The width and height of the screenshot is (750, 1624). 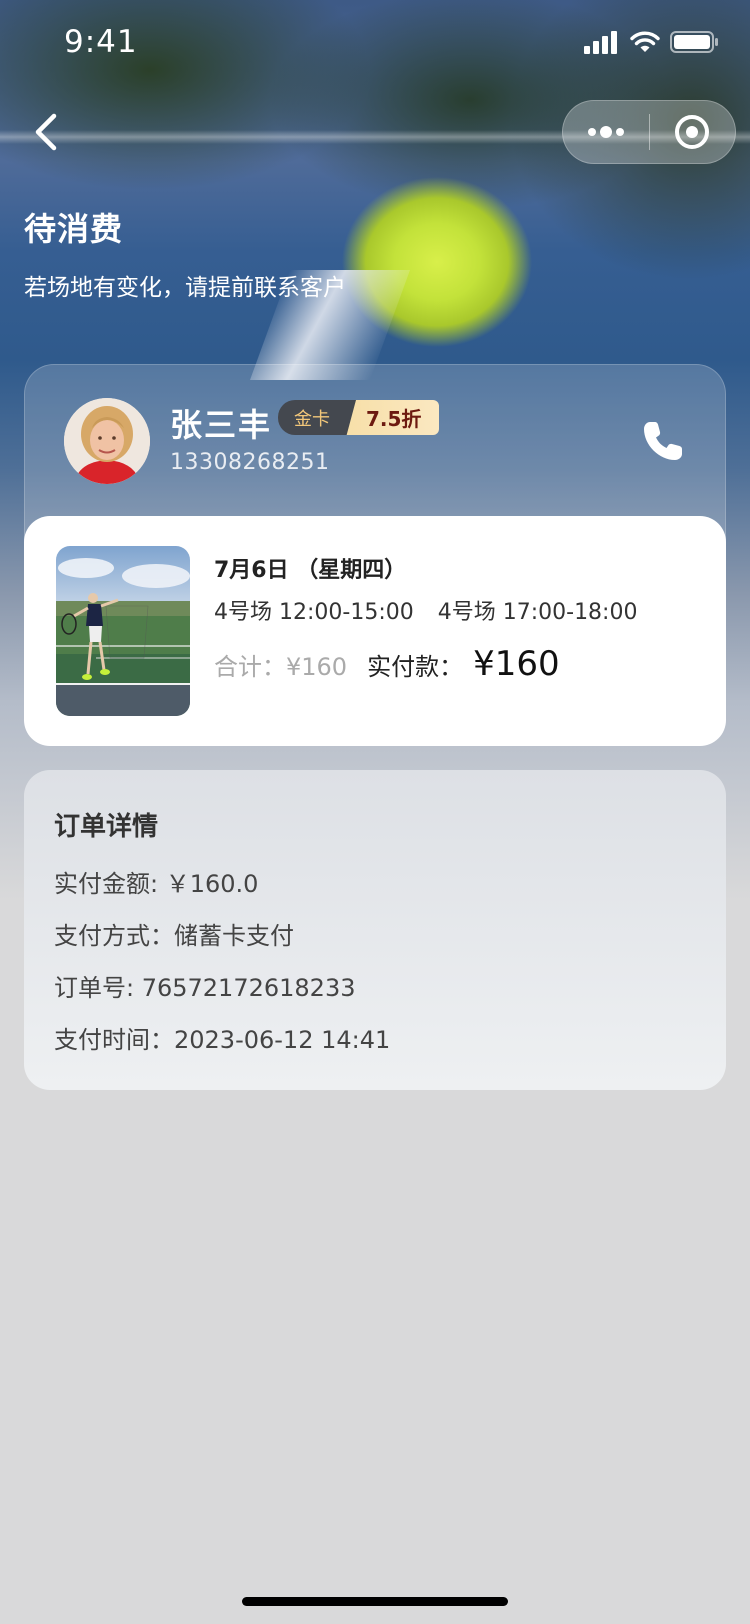 I want to click on status-icons, so click(x=652, y=42).